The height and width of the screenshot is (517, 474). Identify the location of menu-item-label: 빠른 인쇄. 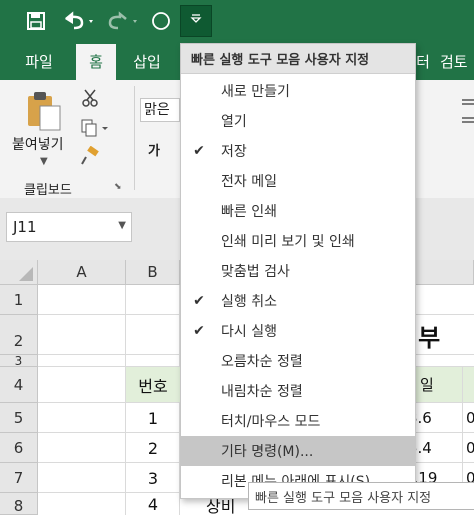
(249, 212).